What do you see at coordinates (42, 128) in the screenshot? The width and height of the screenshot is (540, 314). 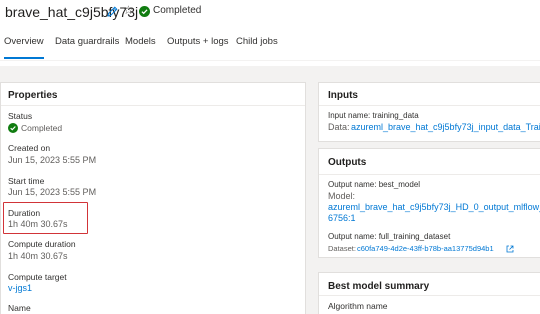 I see `status-value: Completed` at bounding box center [42, 128].